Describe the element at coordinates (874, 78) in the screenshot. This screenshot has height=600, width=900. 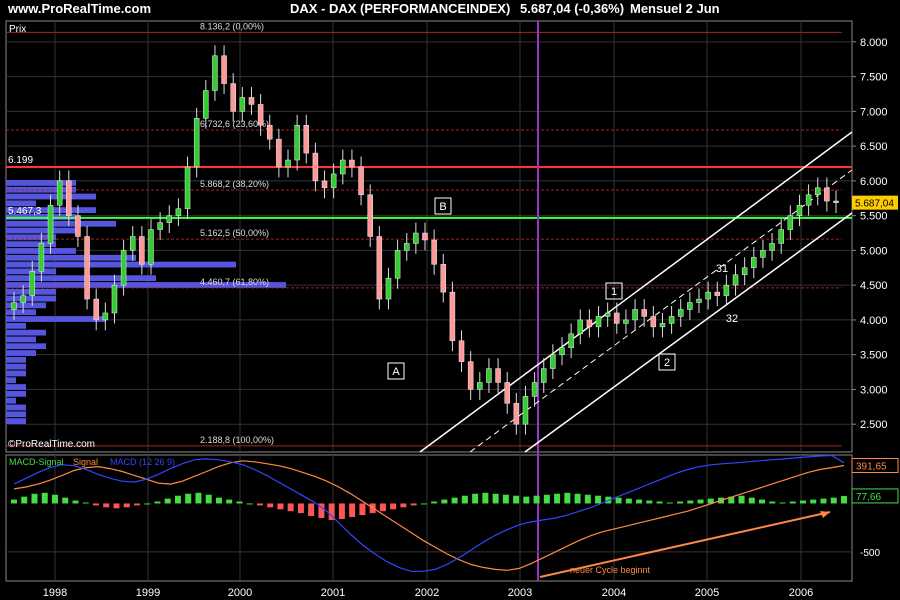
I see `y-tick-label: 7.500` at that location.